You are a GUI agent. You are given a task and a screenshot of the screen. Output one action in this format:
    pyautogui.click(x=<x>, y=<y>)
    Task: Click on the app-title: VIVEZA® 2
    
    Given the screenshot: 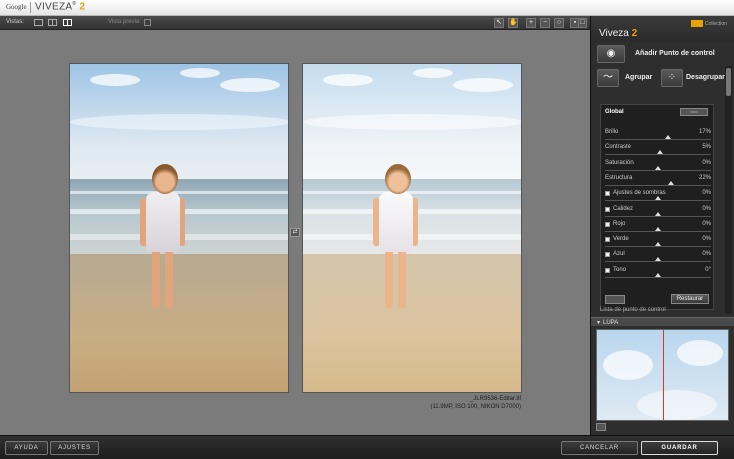 What is the action you would take?
    pyautogui.click(x=60, y=7)
    